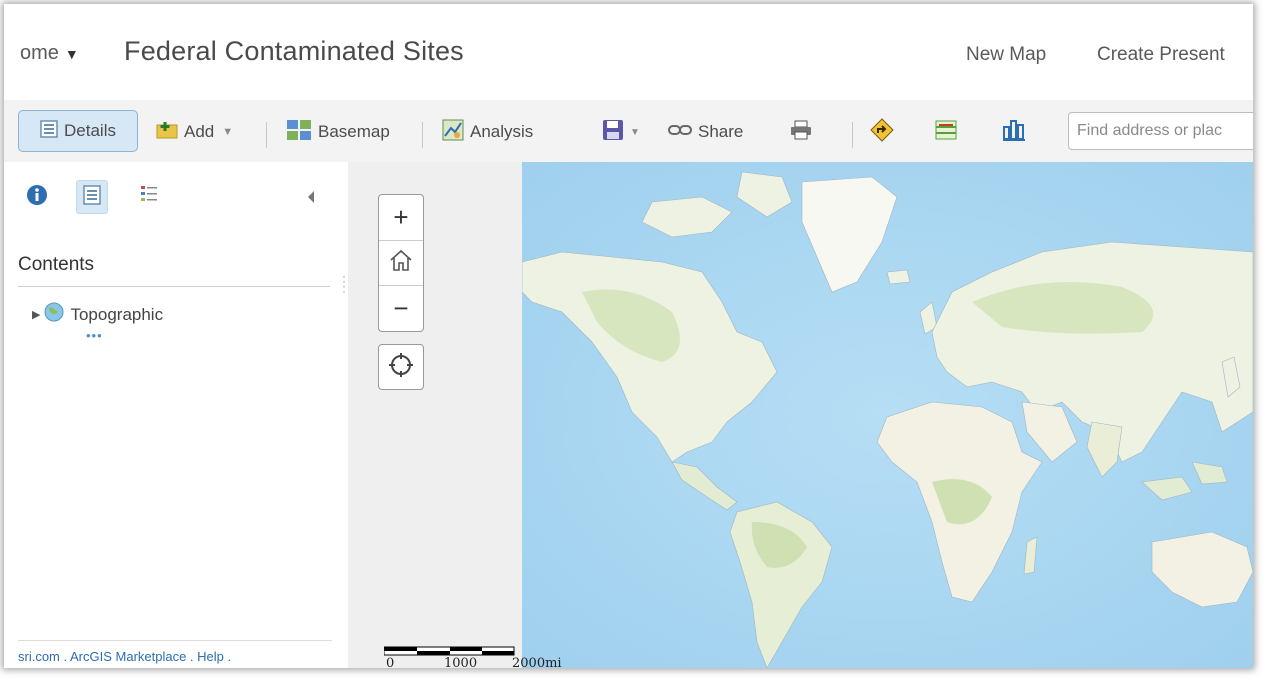 This screenshot has height=686, width=1270. What do you see at coordinates (294, 51) in the screenshot?
I see `map-title: Federal Contaminated Sites` at bounding box center [294, 51].